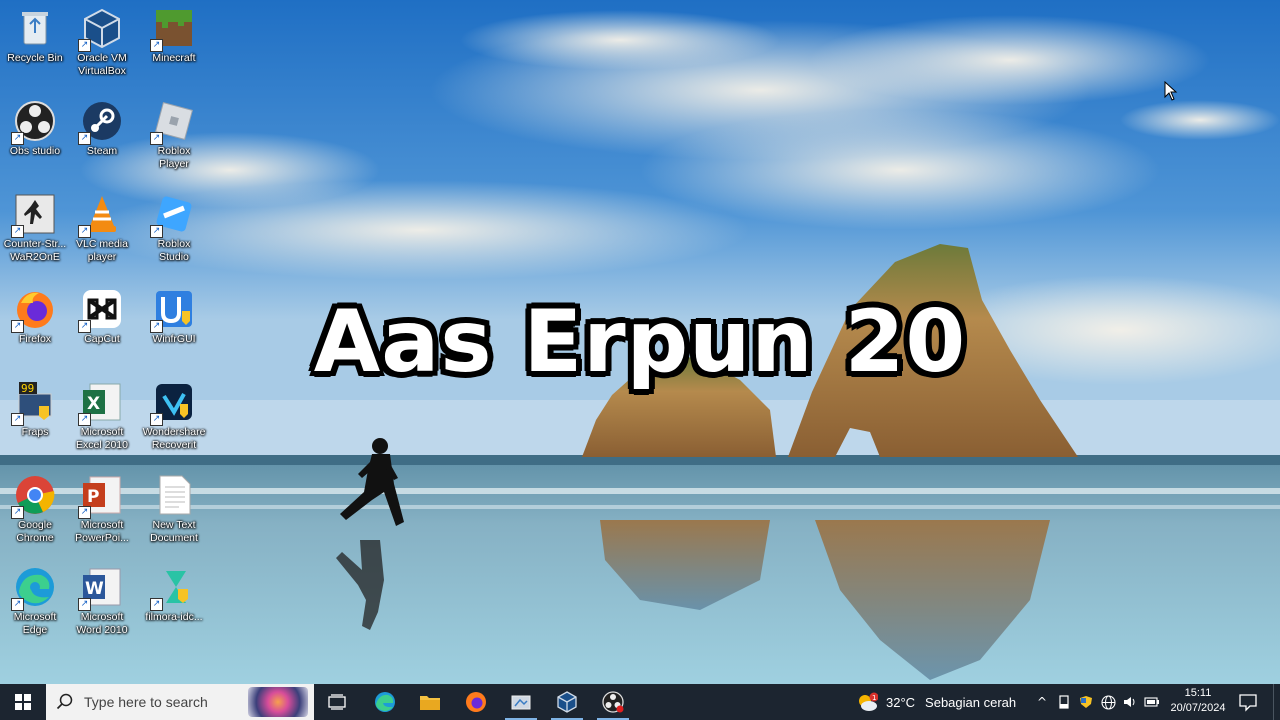  Describe the element at coordinates (640, 702) in the screenshot. I see `taskbar: 1 32°C Sebagian cerah ^ 15:11 20/07/2024` at that location.